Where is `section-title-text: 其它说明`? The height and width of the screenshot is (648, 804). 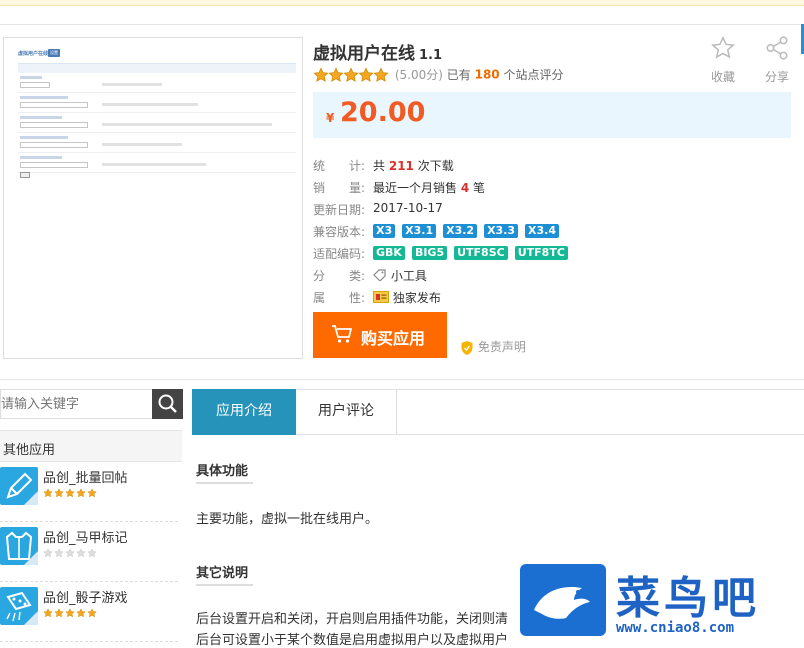 section-title-text: 其它说明 is located at coordinates (222, 573).